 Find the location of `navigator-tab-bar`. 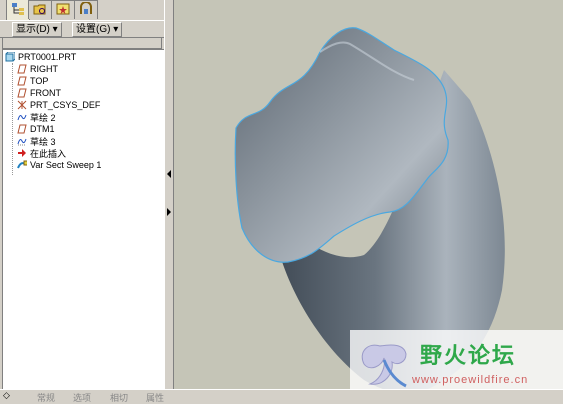

navigator-tab-bar is located at coordinates (83, 10).